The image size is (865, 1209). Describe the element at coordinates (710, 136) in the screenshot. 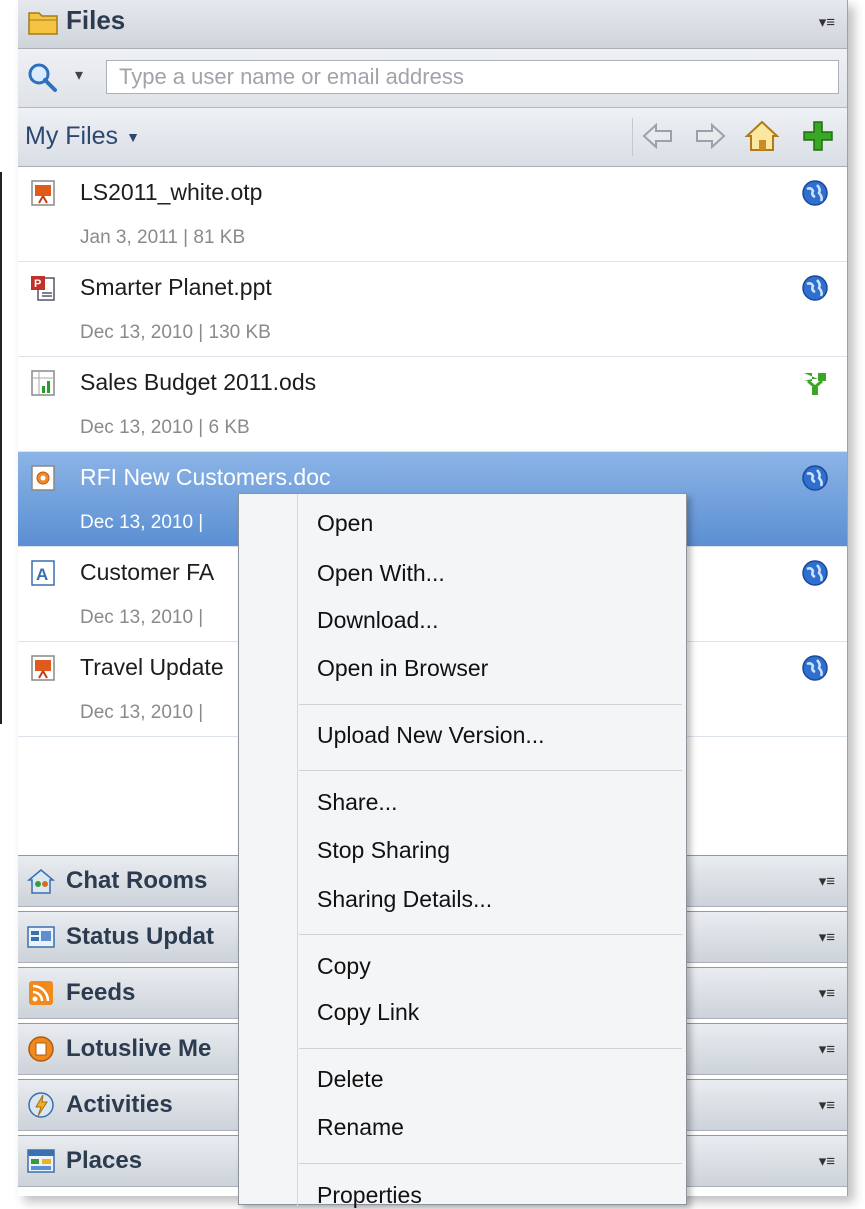

I see `forward-icon` at that location.